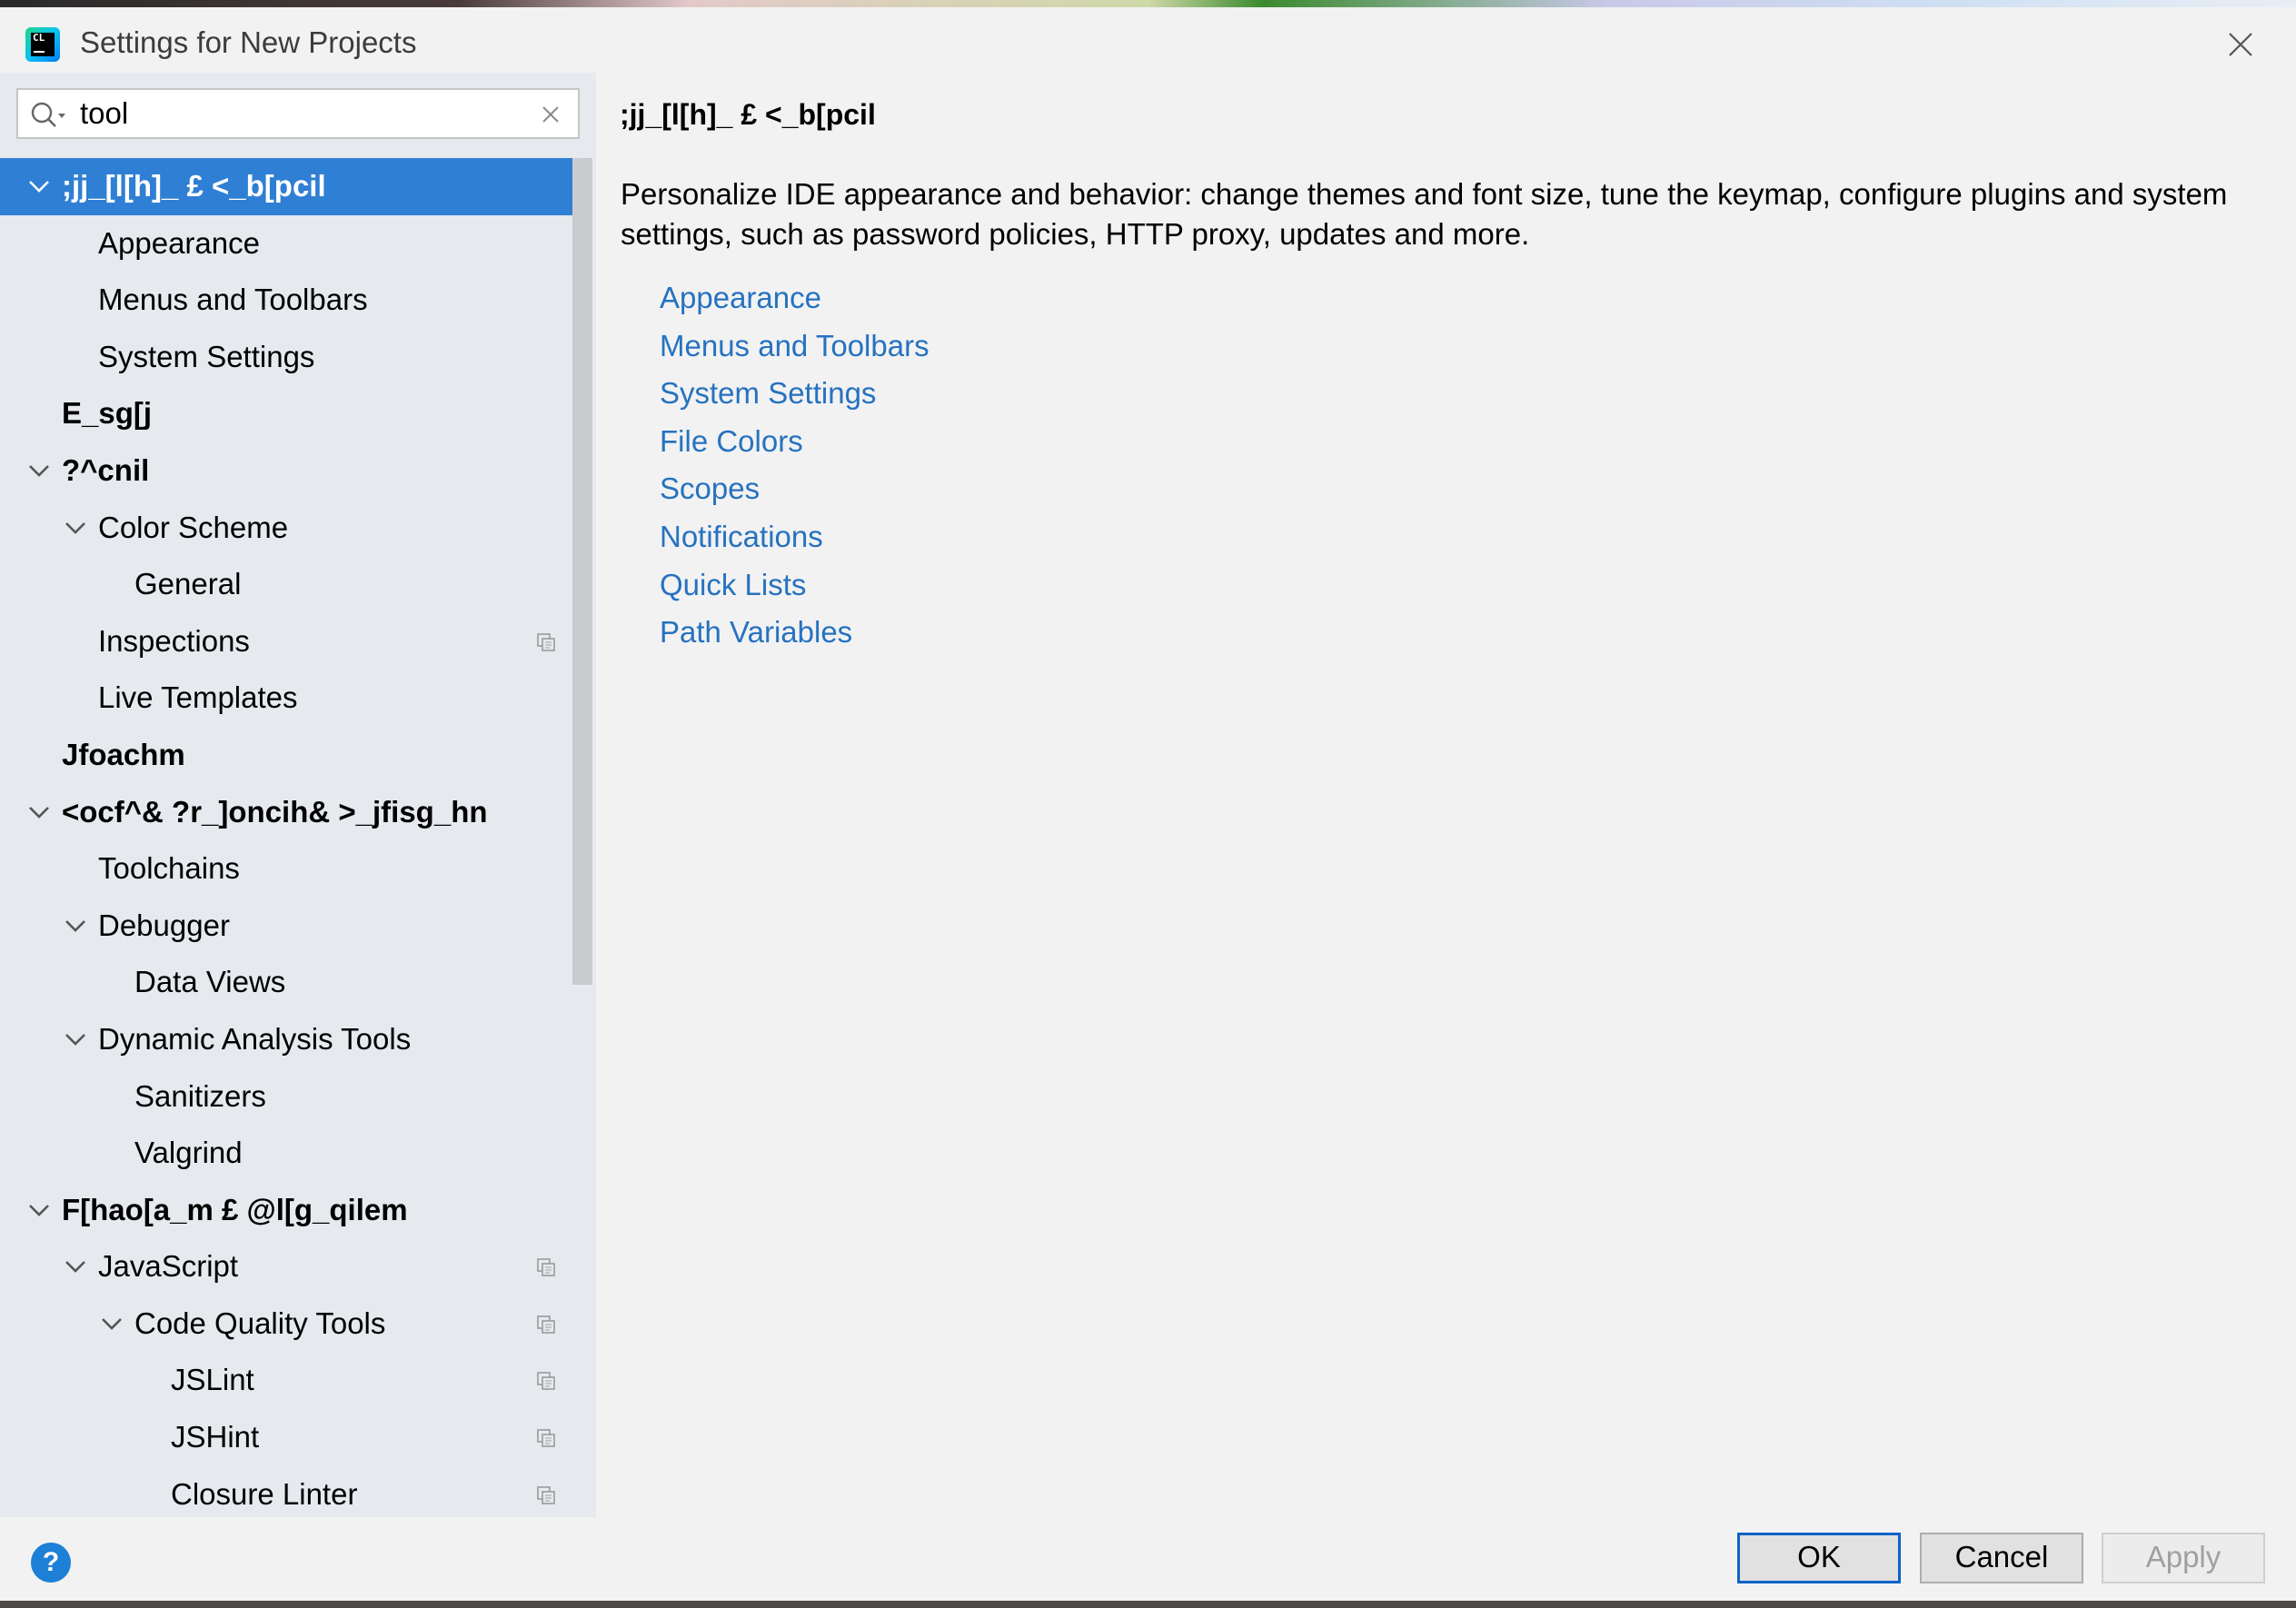 The image size is (2296, 1608). What do you see at coordinates (748, 114) in the screenshot?
I see `page-title: ;jj_[l[h]_ £ <_b[pcil` at bounding box center [748, 114].